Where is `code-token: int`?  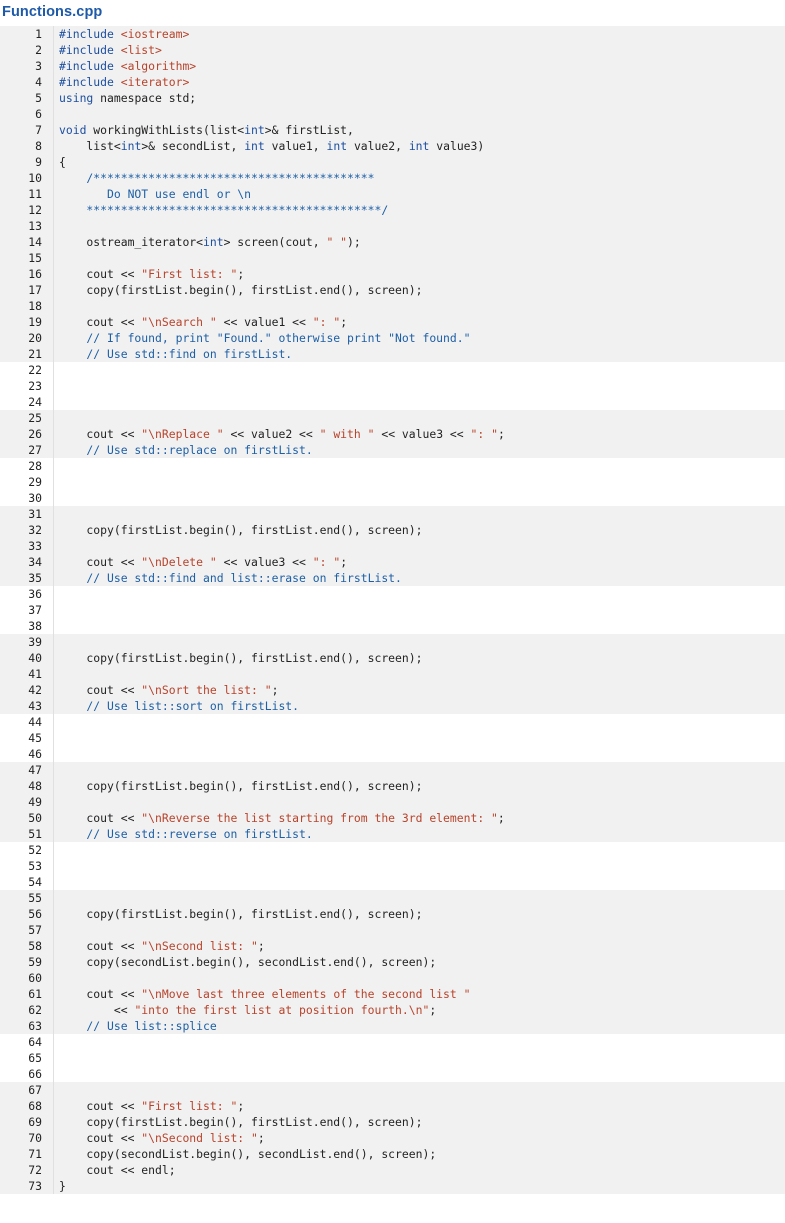 code-token: int is located at coordinates (213, 242).